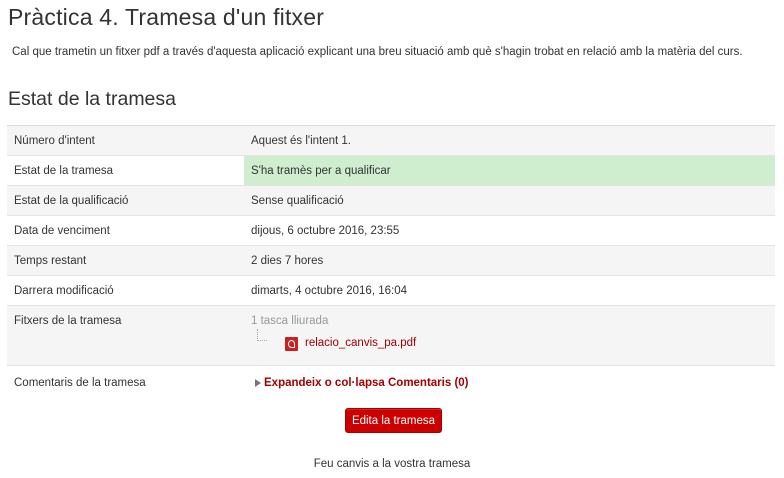 This screenshot has width=784, height=478. What do you see at coordinates (125, 170) in the screenshot?
I see `row-label: Estat de la tramesa` at bounding box center [125, 170].